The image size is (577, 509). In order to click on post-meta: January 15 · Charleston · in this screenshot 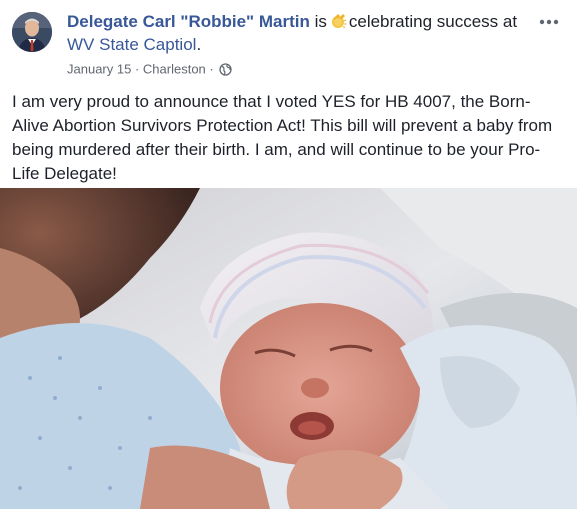, I will do `click(150, 69)`.